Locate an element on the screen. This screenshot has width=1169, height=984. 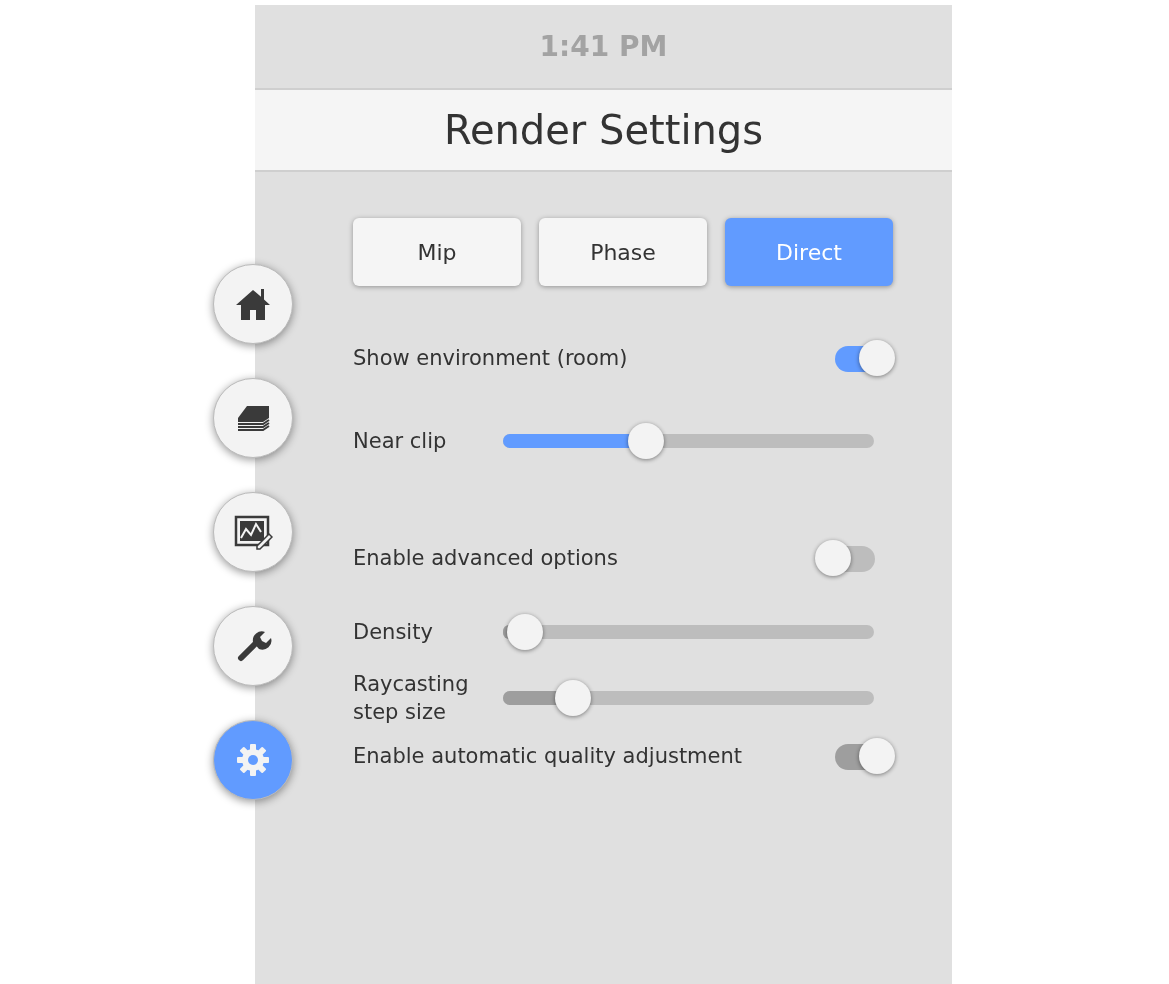
setting-label: Show environment (room) is located at coordinates (490, 358).